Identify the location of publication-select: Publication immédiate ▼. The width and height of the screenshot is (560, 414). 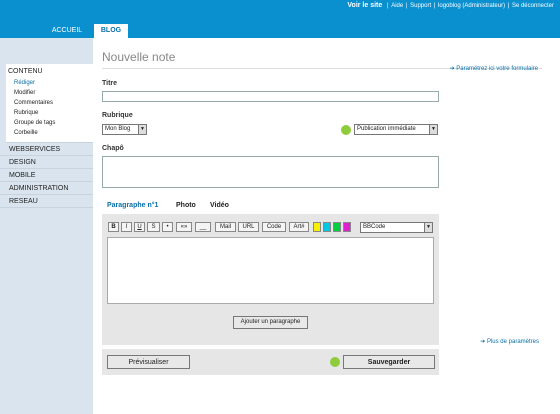
(396, 129).